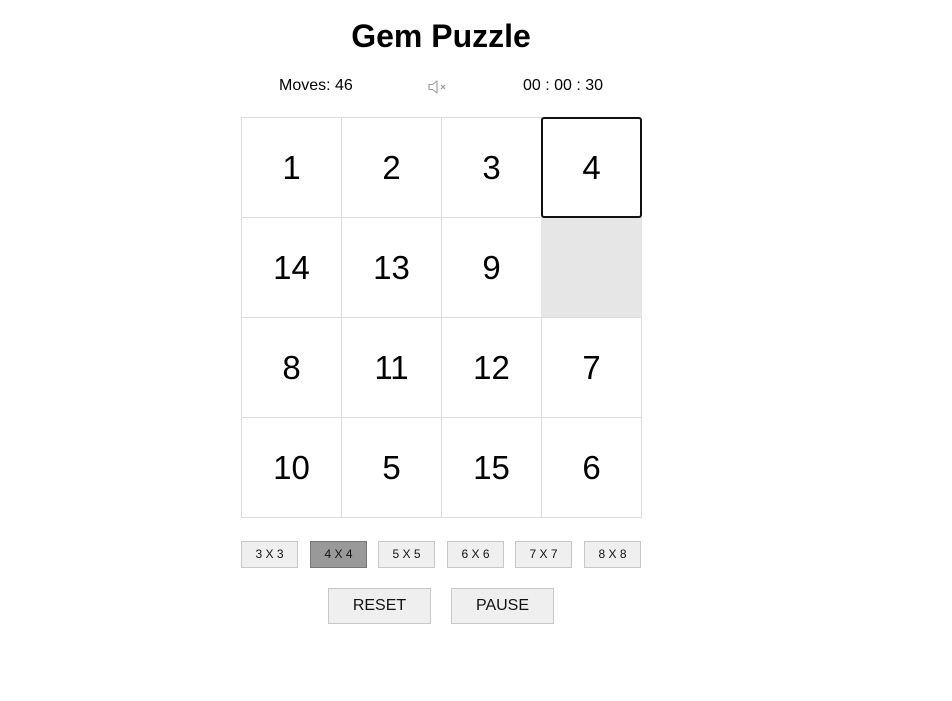 The width and height of the screenshot is (952, 701). Describe the element at coordinates (491, 467) in the screenshot. I see `puzzle-tile: 15` at that location.